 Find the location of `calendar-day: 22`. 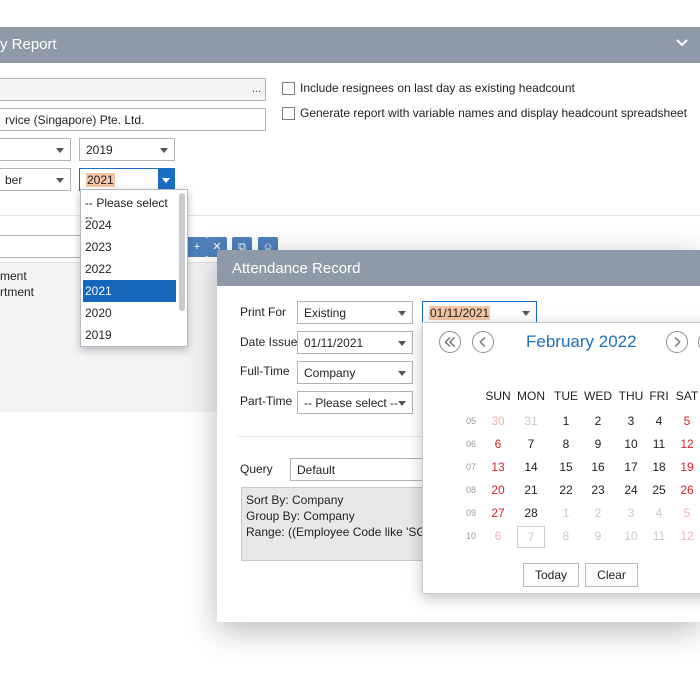

calendar-day: 22 is located at coordinates (566, 490).